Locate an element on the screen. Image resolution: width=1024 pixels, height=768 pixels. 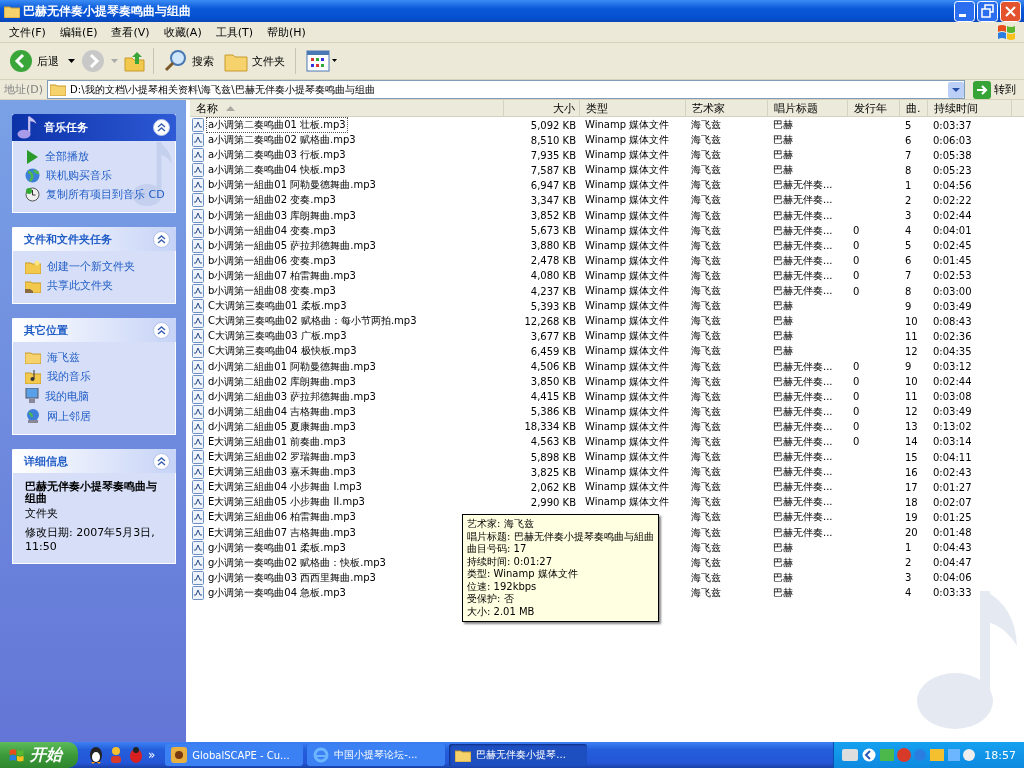
menu-item: 编辑(E) is located at coordinates (78, 32).